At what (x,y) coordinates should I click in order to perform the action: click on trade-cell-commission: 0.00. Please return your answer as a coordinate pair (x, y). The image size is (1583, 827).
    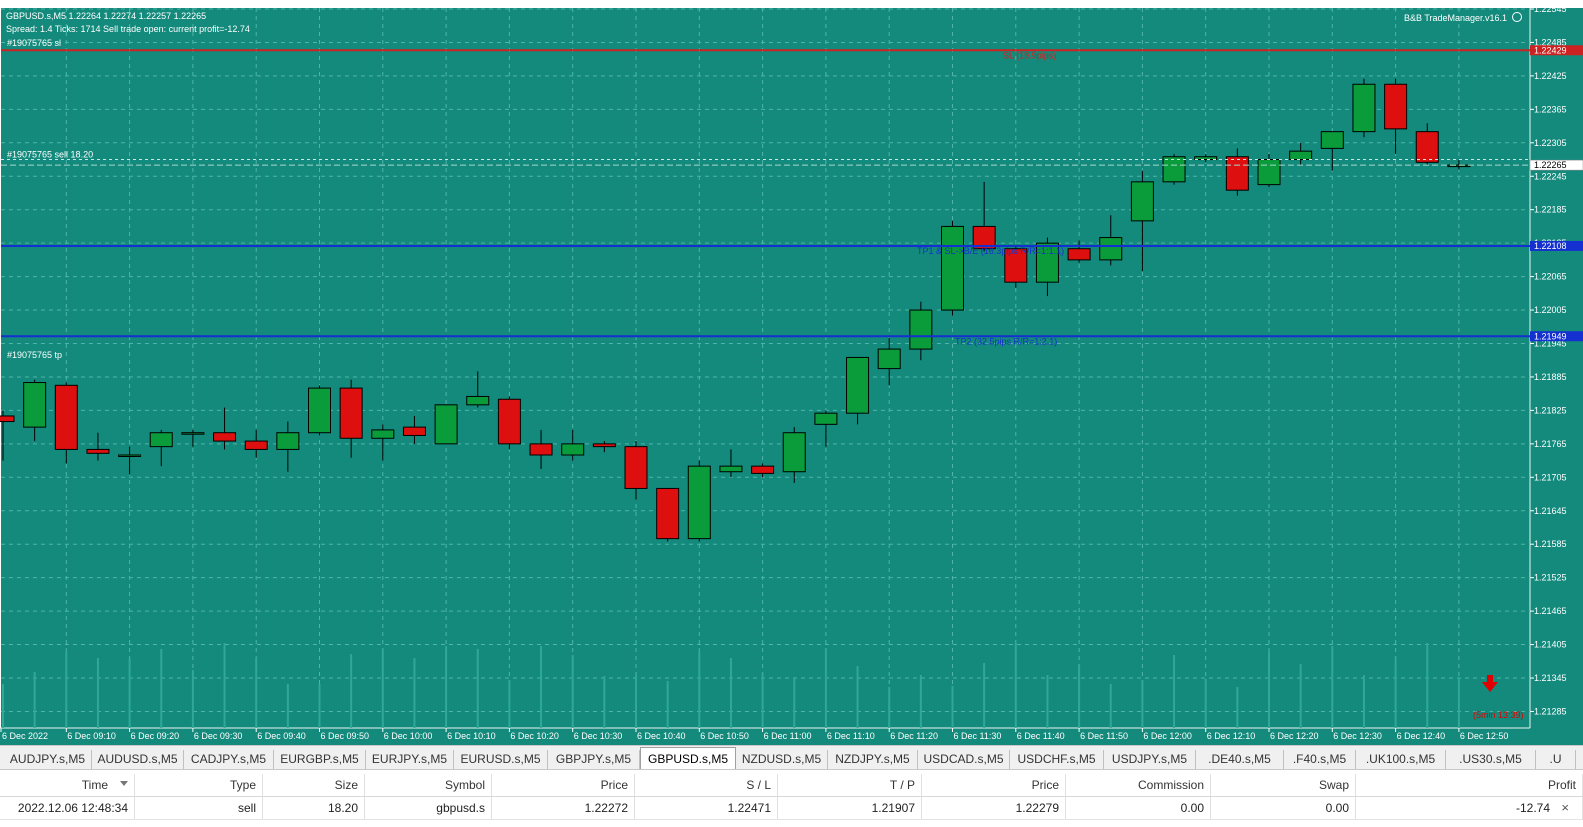
    Looking at the image, I should click on (1138, 808).